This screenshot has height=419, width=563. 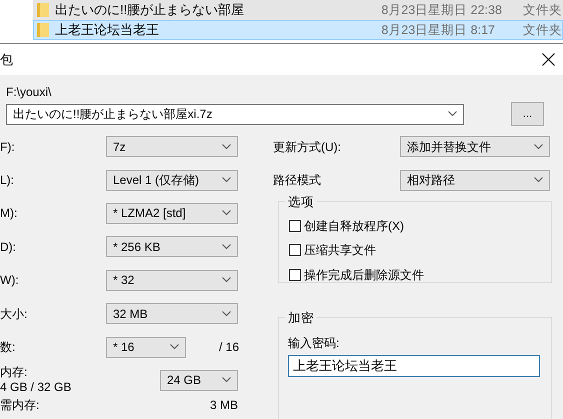 I want to click on file-row: 出たいのに!!腰が止まらない部屋 8月23日星期日 22:38 文件夹, so click(x=298, y=10).